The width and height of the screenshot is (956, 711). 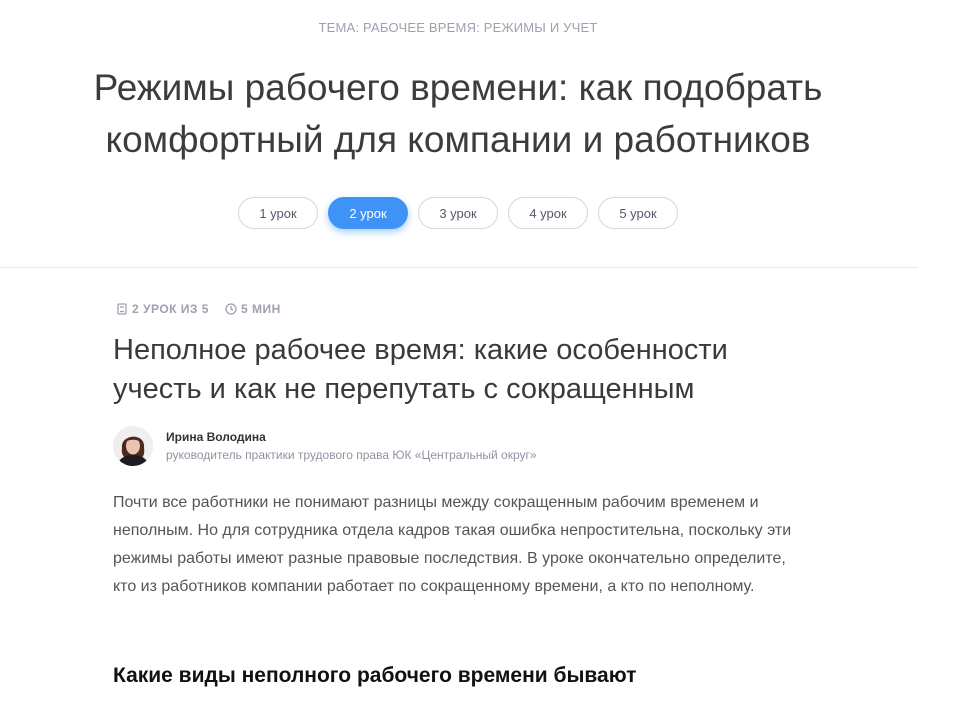 What do you see at coordinates (548, 213) in the screenshot?
I see `lesson-tab-4: 4 урок` at bounding box center [548, 213].